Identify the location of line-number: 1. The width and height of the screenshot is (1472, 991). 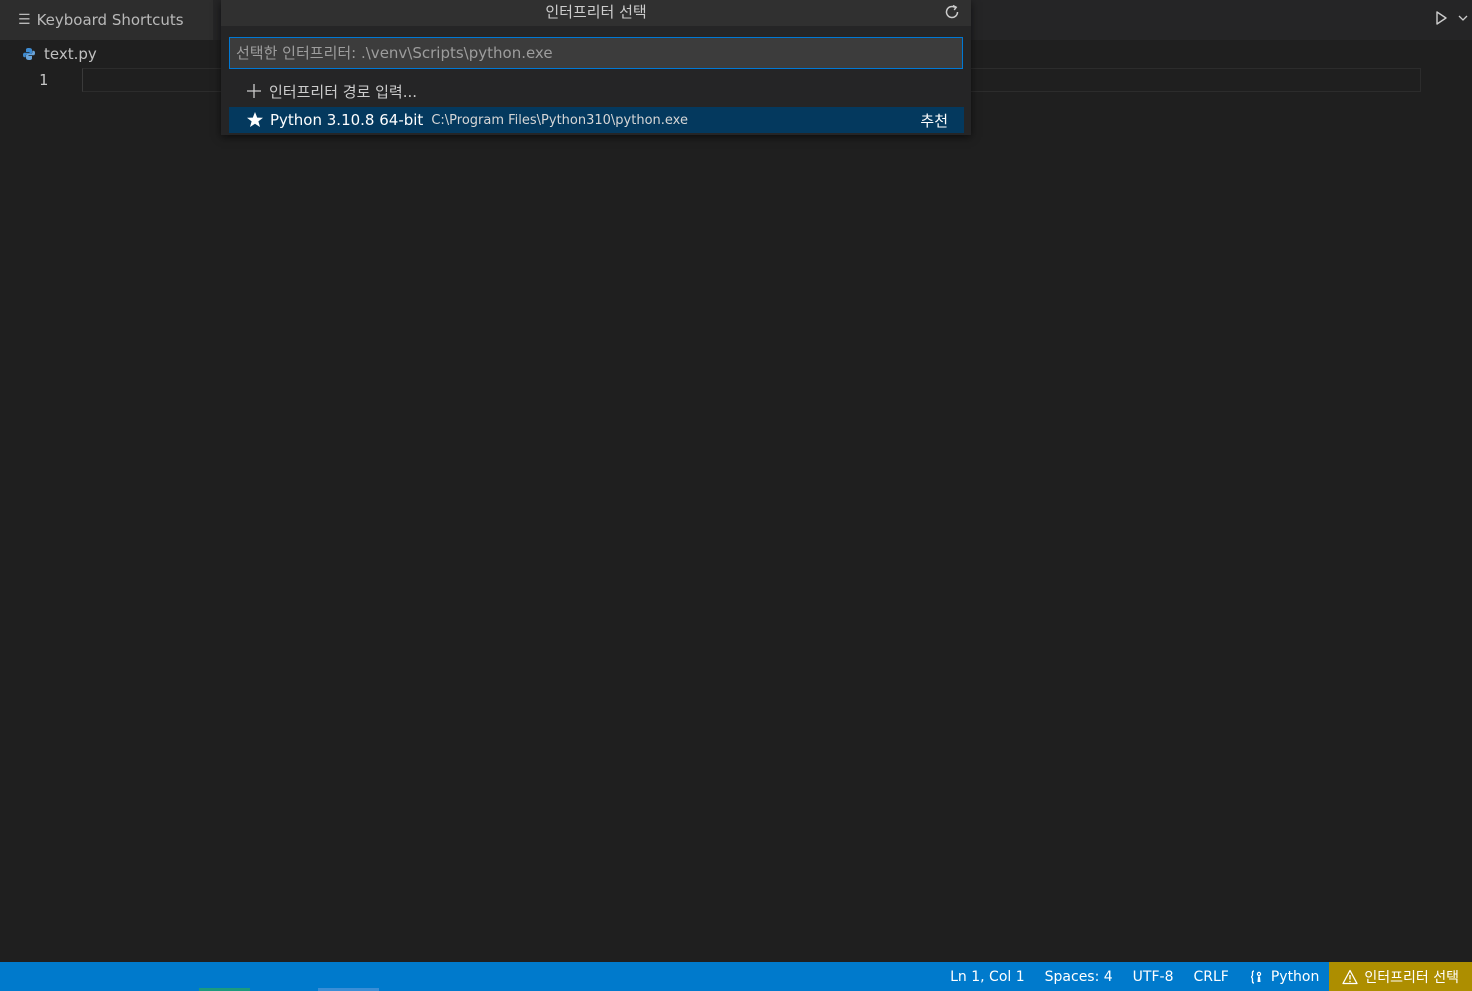
(43, 80).